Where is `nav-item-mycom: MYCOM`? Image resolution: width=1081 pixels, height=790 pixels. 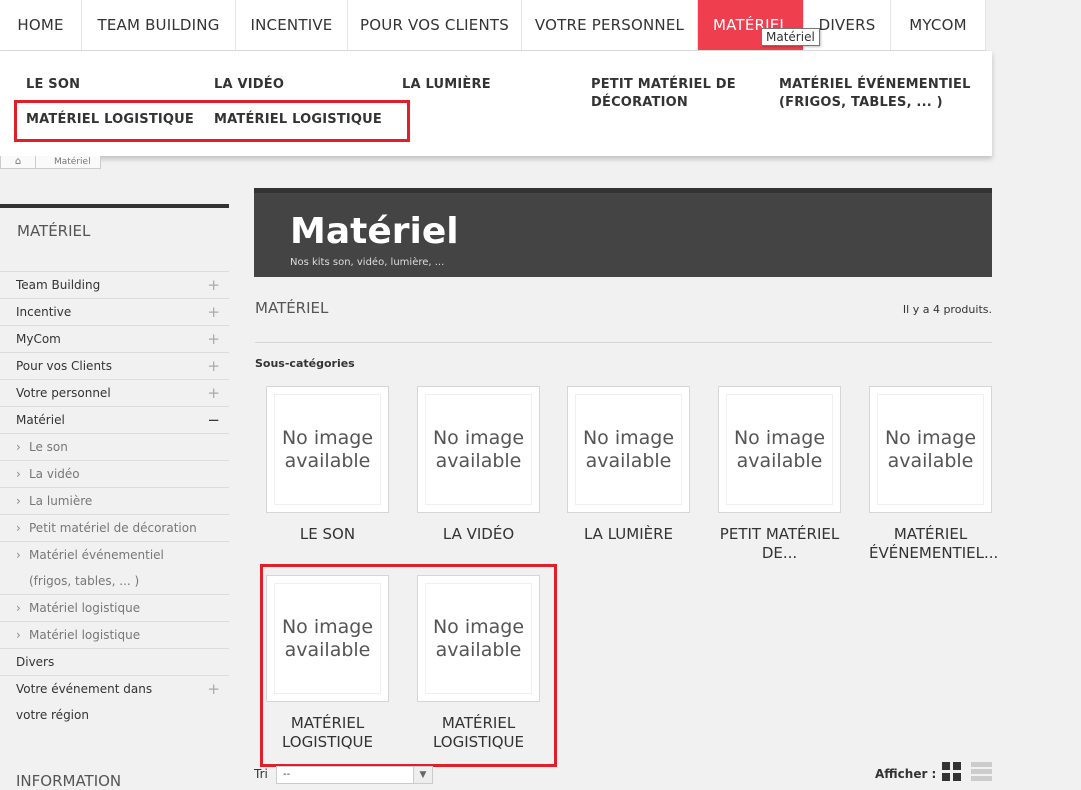
nav-item-mycom: MYCOM is located at coordinates (938, 25).